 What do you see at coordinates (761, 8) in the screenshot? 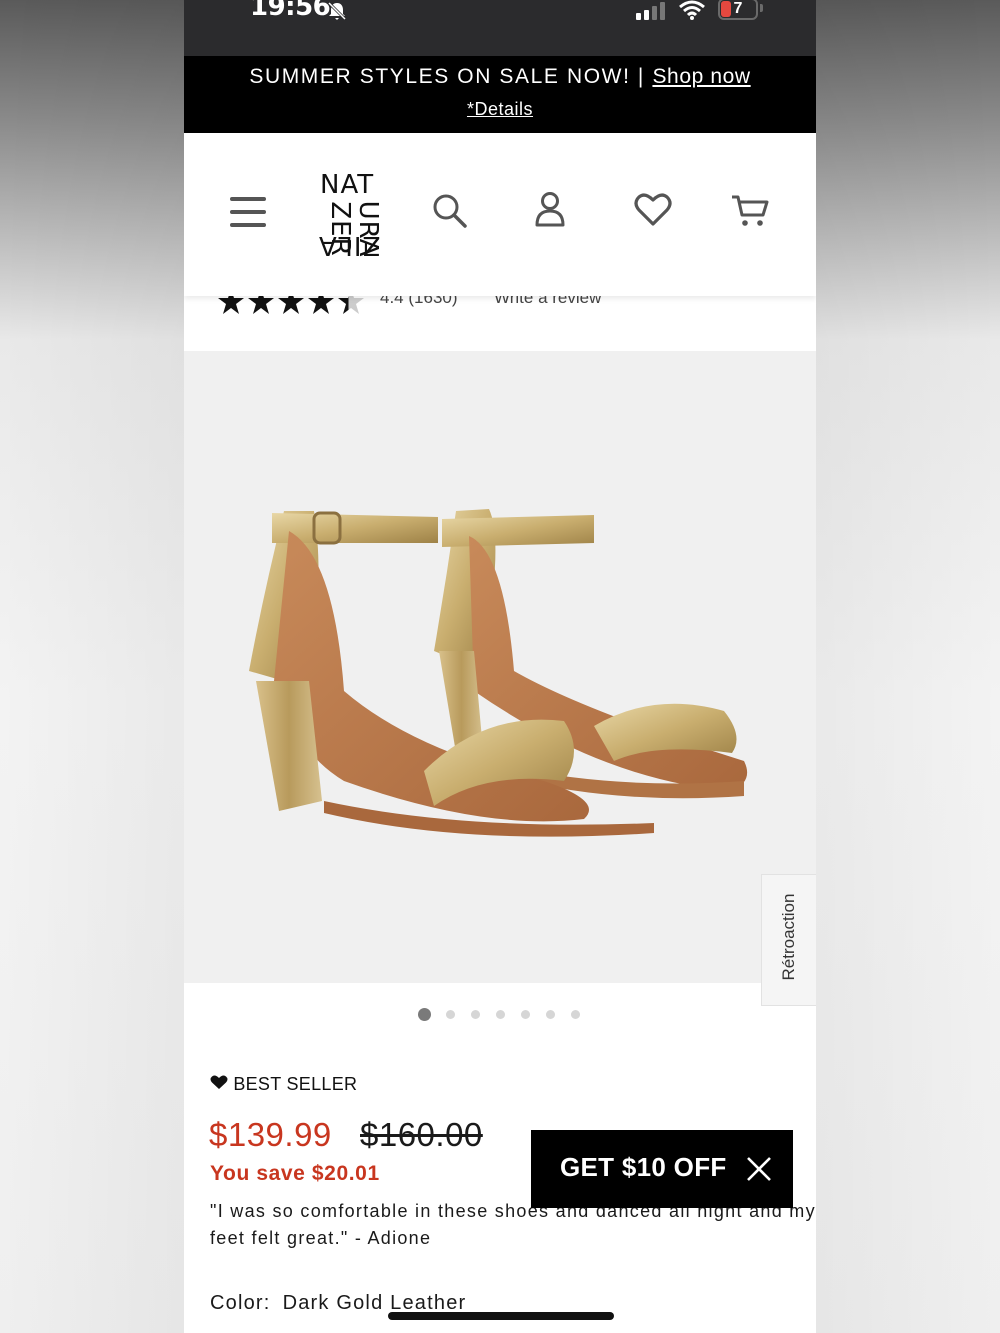
I see `battery-cap` at bounding box center [761, 8].